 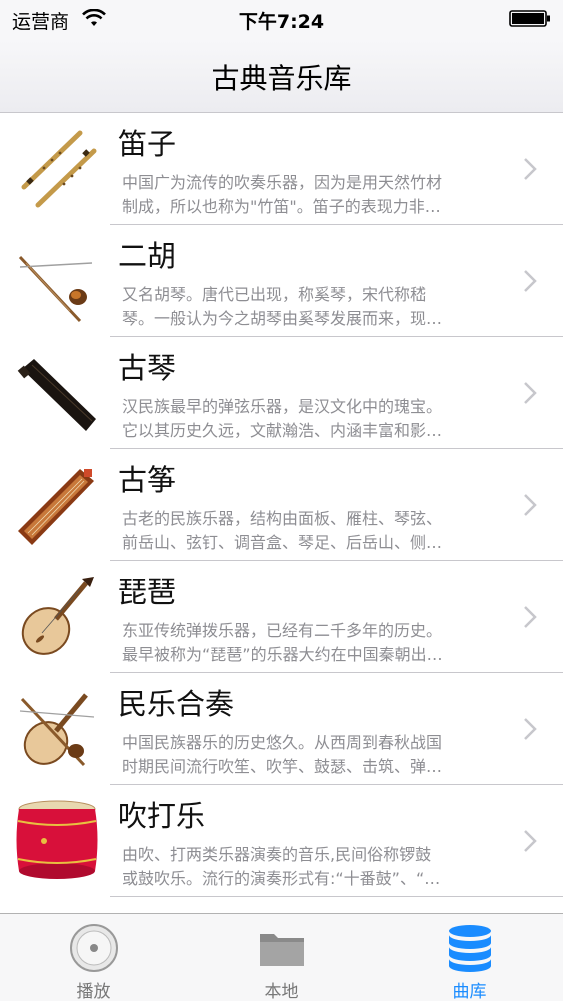 I want to click on guqin-image, so click(x=56, y=395).